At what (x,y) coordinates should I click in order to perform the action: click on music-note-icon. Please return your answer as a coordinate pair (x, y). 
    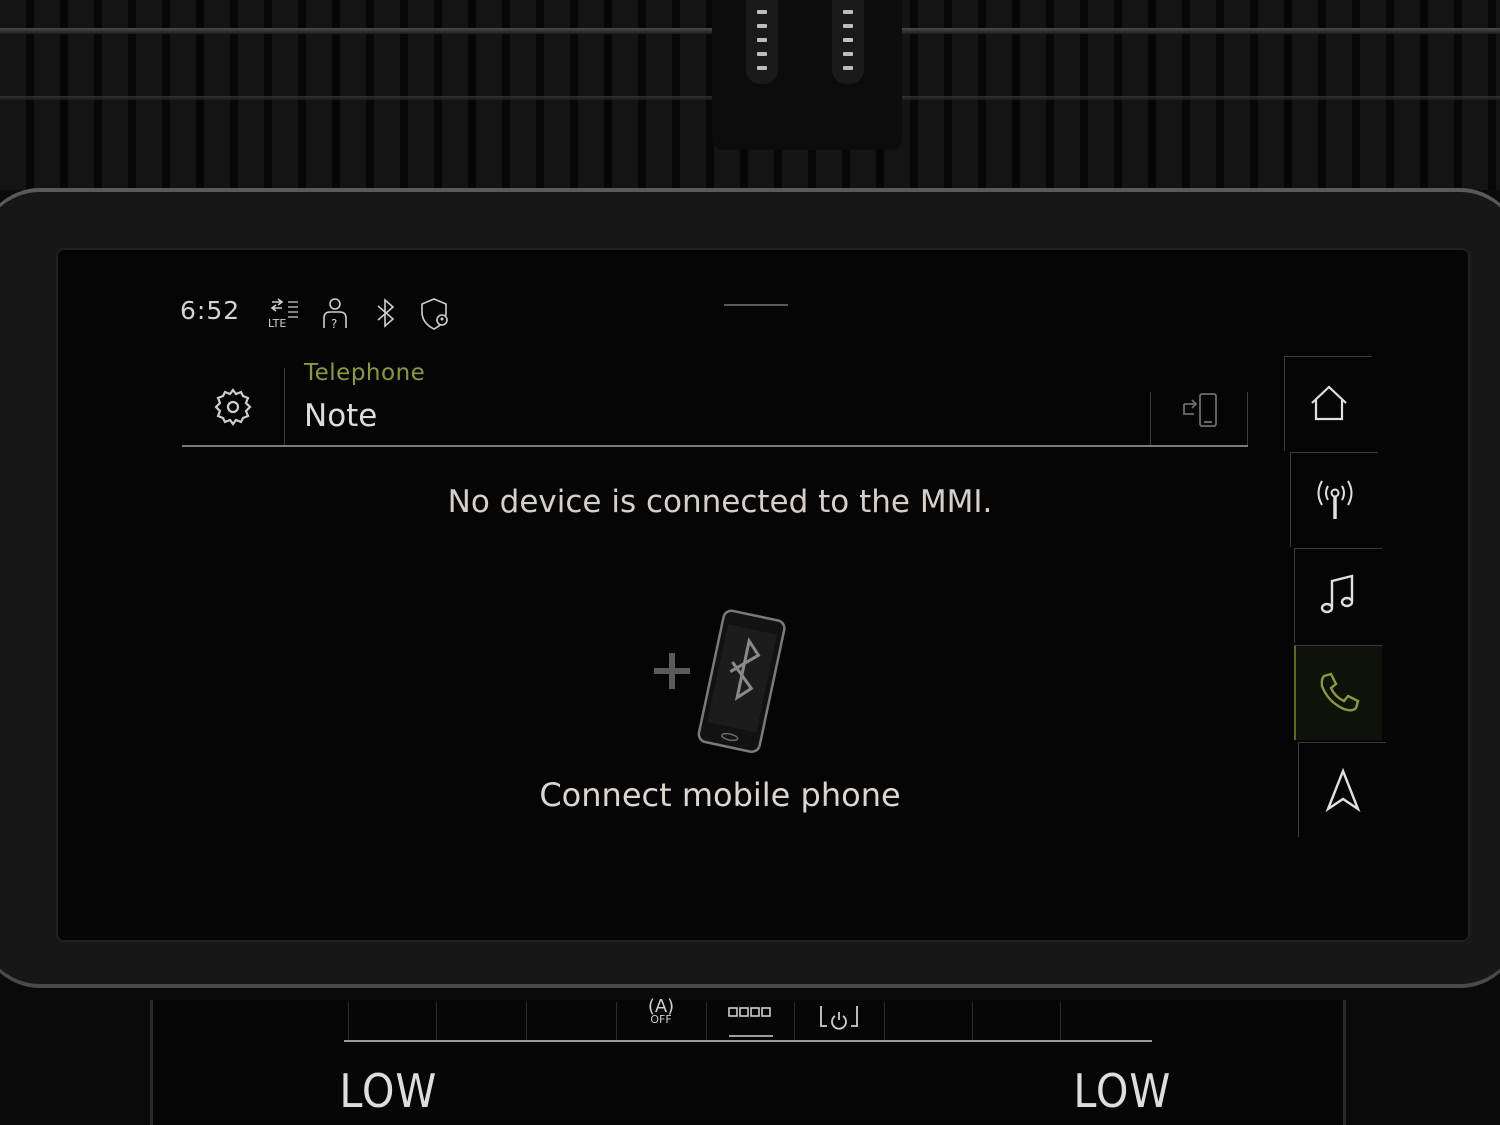
    Looking at the image, I should click on (1336, 594).